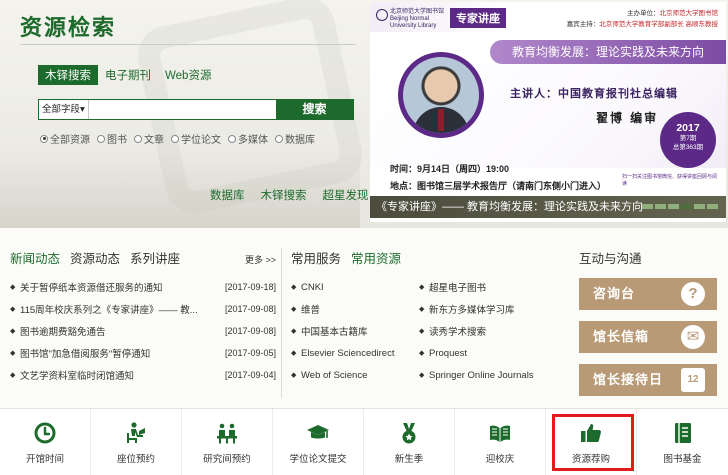  I want to click on title-divider, so click(188, 44).